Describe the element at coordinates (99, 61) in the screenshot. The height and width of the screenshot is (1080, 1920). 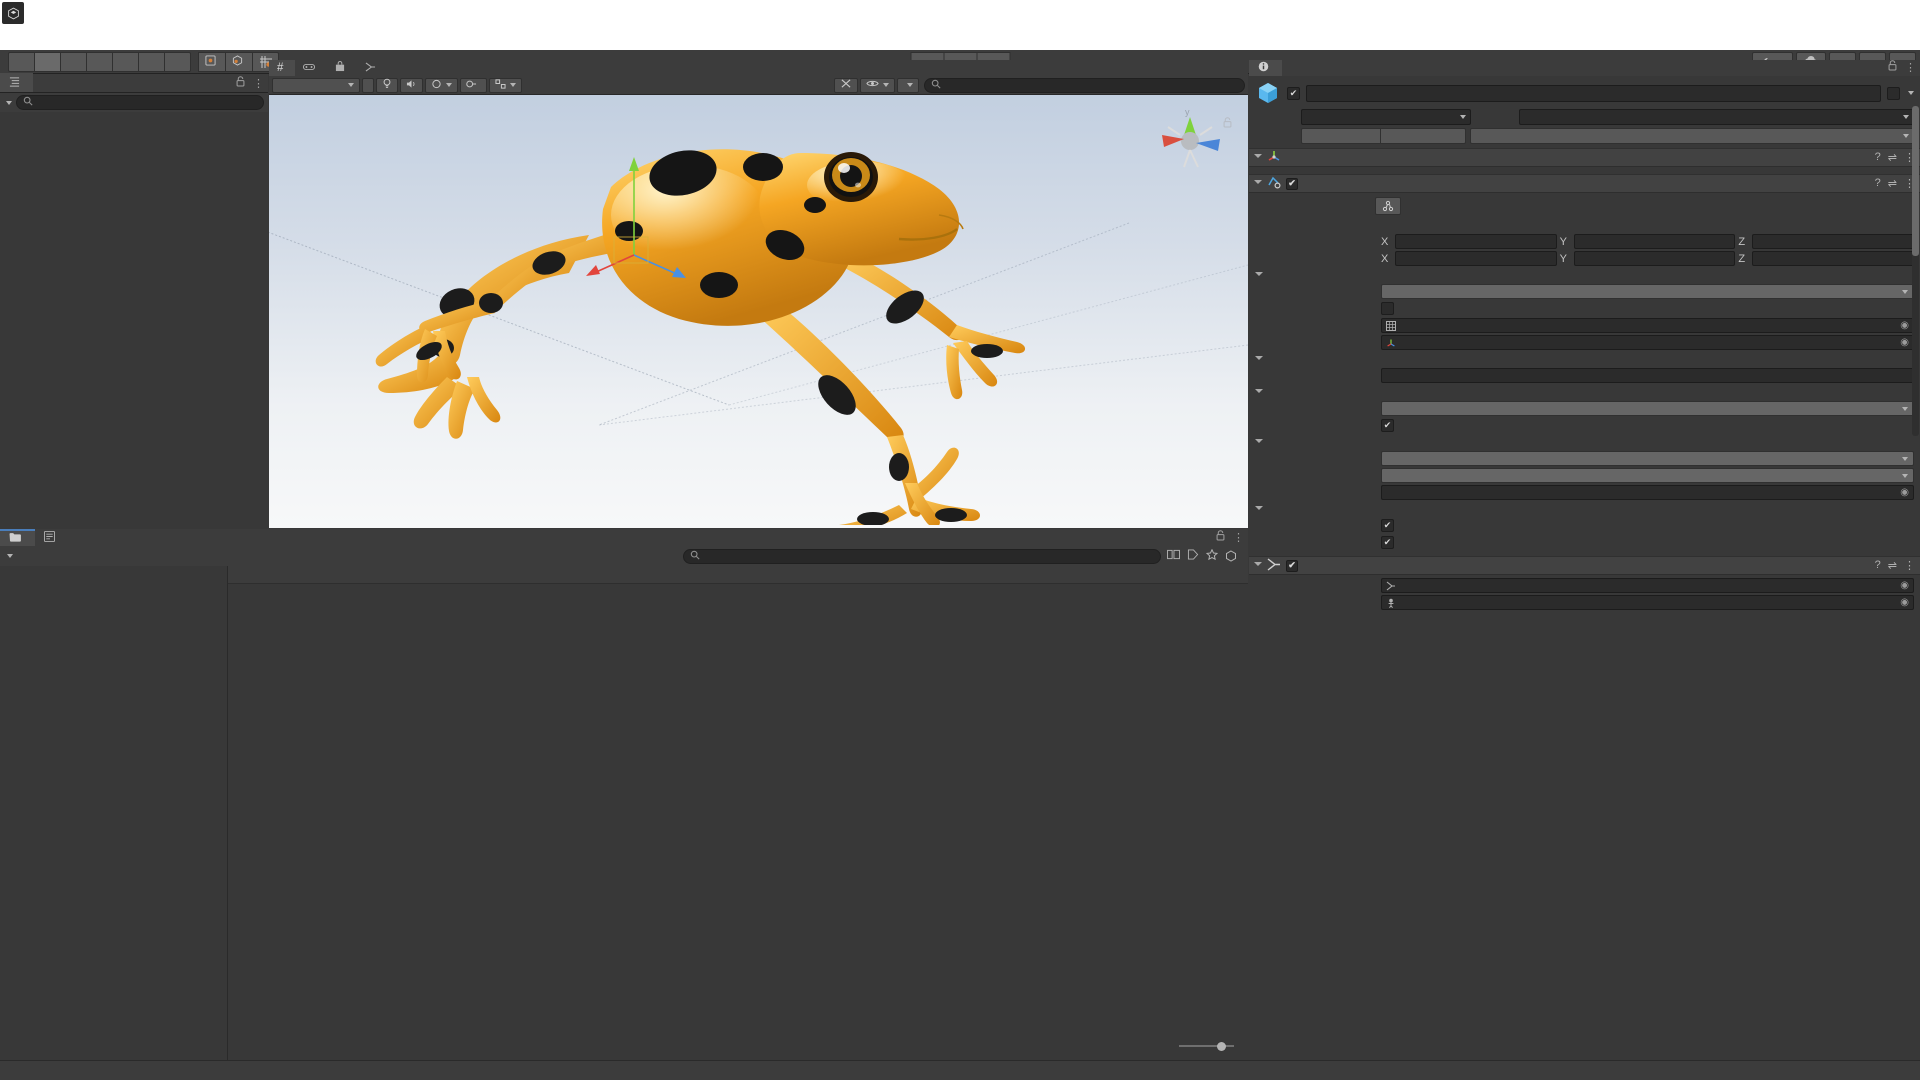
I see `scale-tool-button` at that location.